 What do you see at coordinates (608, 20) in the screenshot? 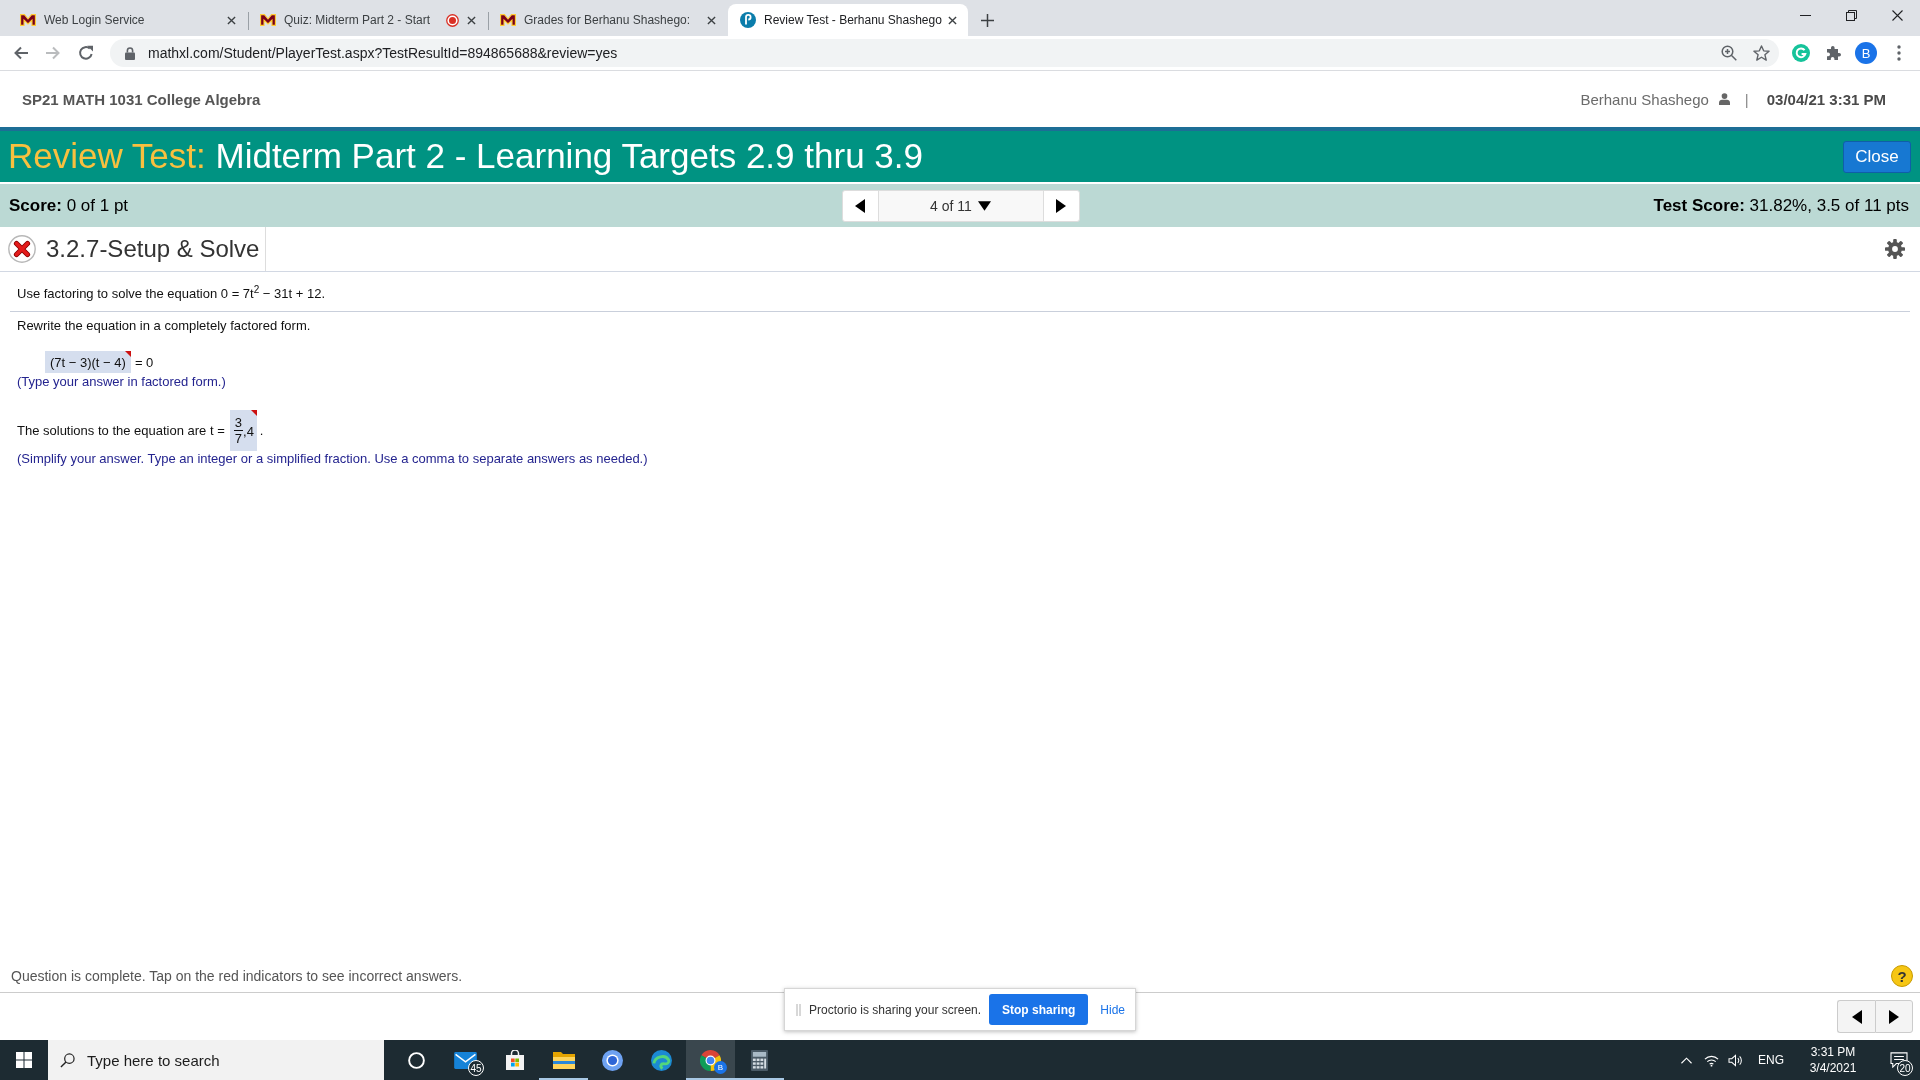
I see `browser-tab: Grades for Berhanu Shashego:` at bounding box center [608, 20].